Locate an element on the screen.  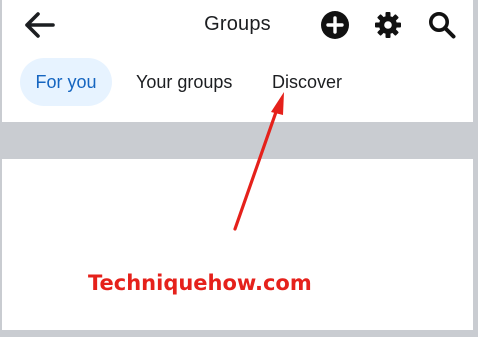
search-icon is located at coordinates (442, 25).